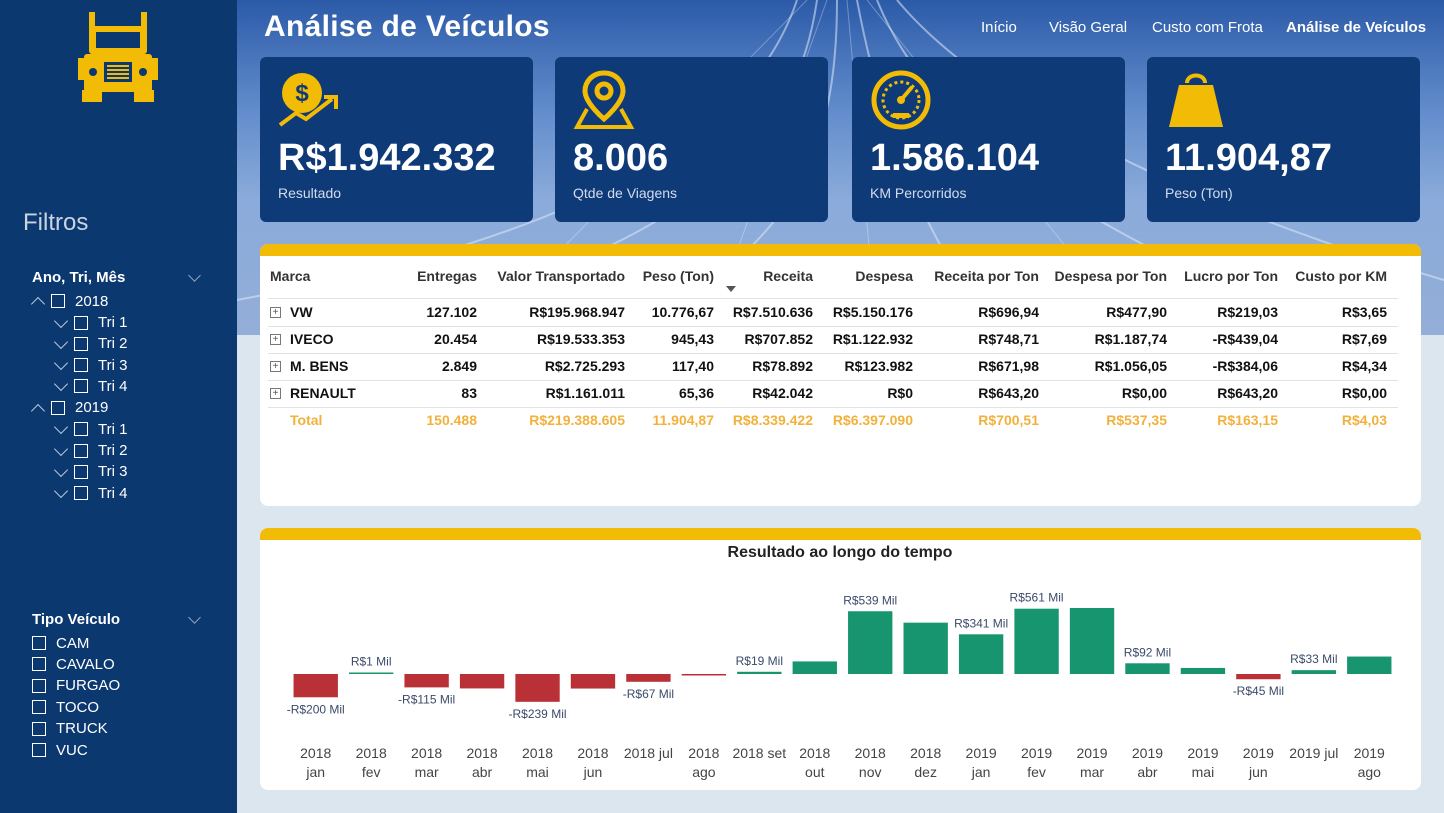 The image size is (1444, 813). What do you see at coordinates (537, 772) in the screenshot?
I see `x-tick-label: mai` at bounding box center [537, 772].